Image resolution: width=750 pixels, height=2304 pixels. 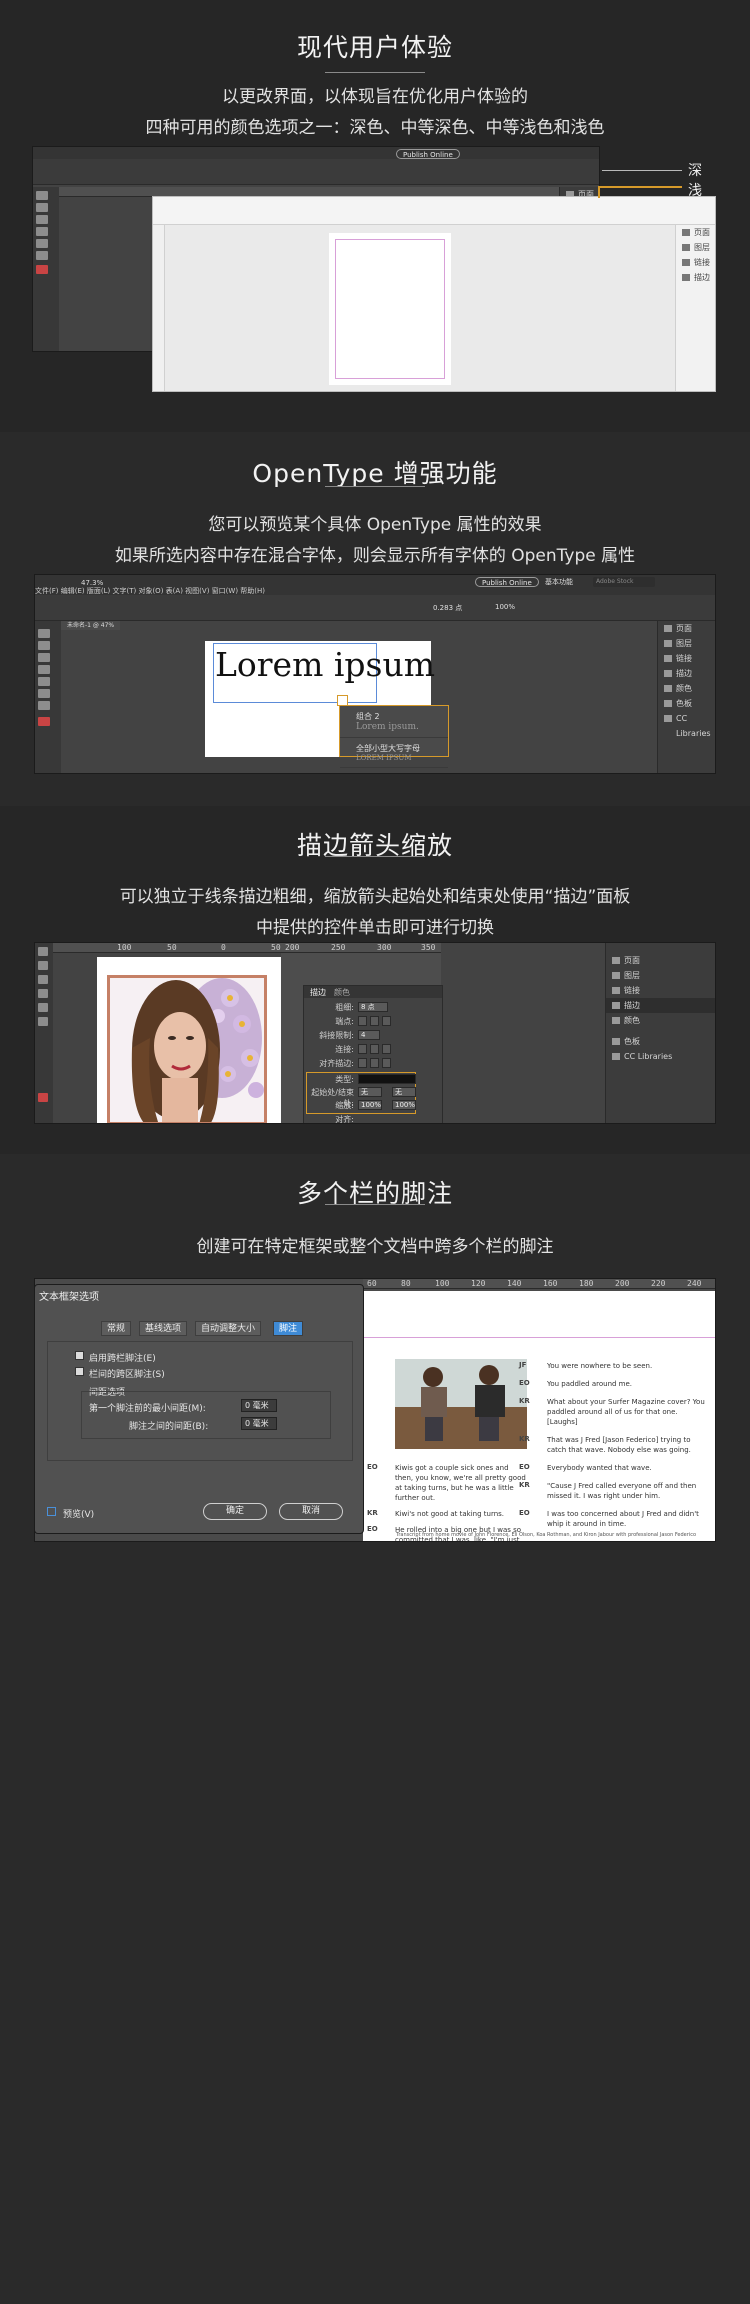 I want to click on workspace-switcher: 基本功能, so click(x=559, y=582).